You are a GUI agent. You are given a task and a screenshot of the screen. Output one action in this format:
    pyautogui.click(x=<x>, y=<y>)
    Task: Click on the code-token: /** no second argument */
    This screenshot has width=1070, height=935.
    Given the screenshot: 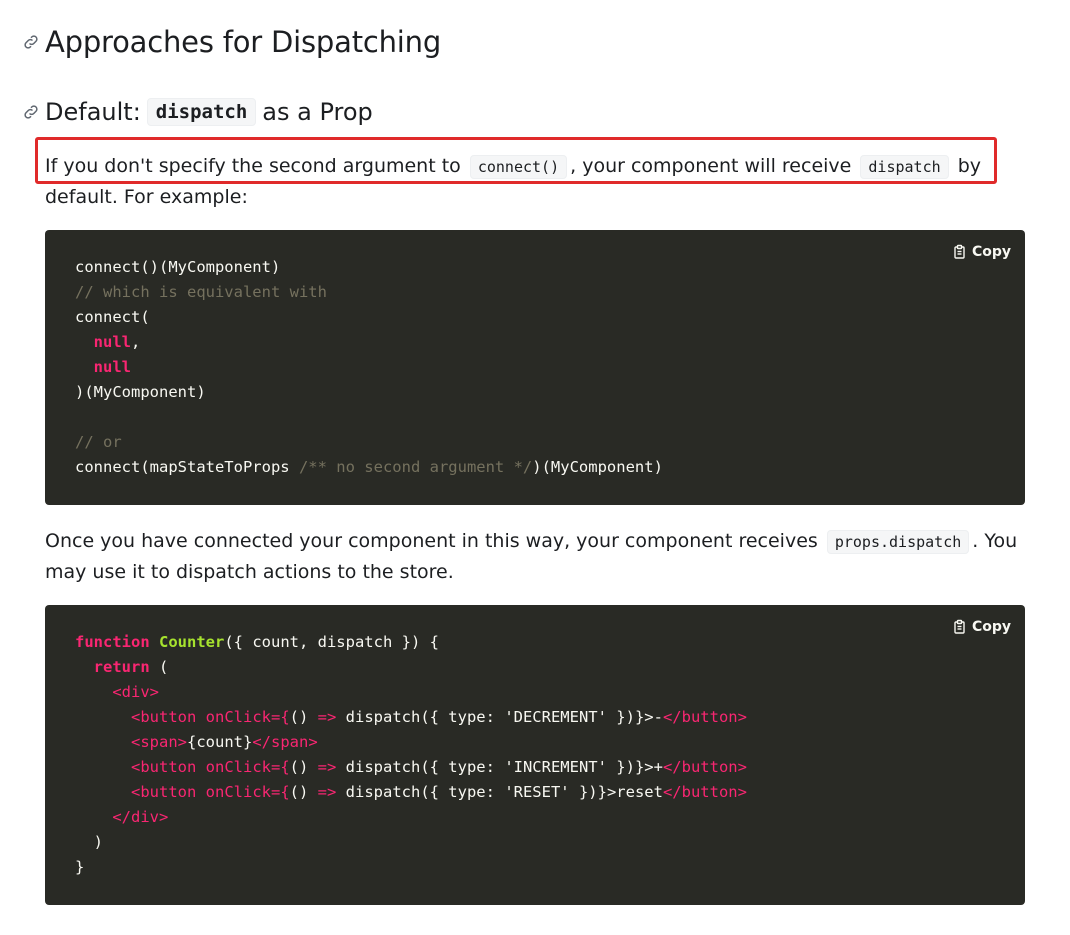 What is the action you would take?
    pyautogui.click(x=415, y=467)
    